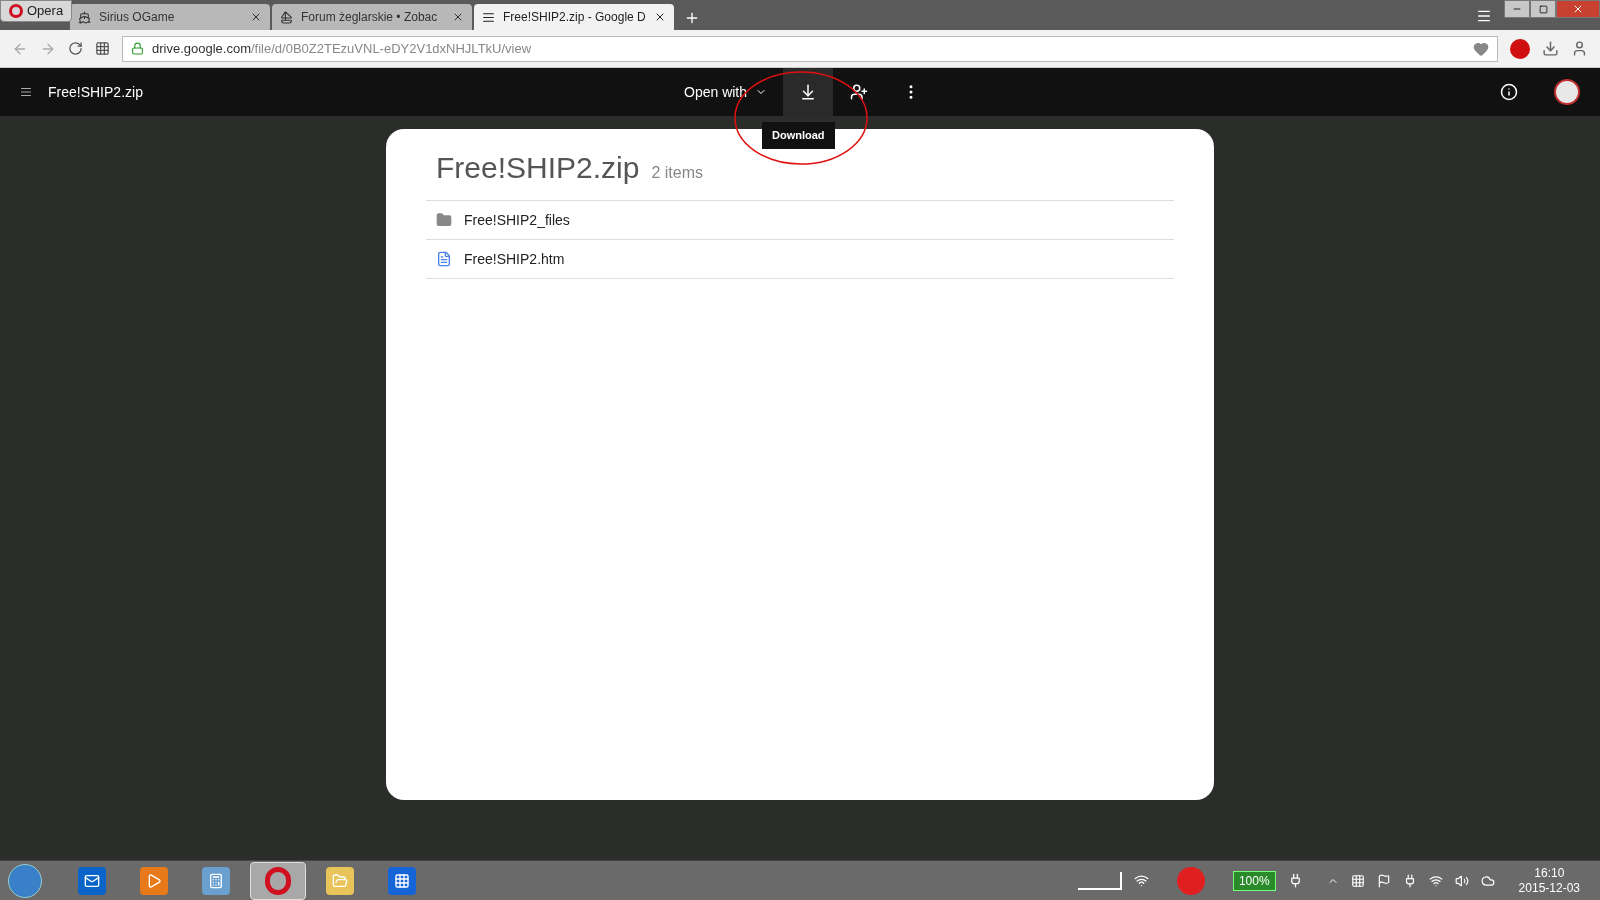  Describe the element at coordinates (677, 173) in the screenshot. I see `item-count: 2 items` at that location.